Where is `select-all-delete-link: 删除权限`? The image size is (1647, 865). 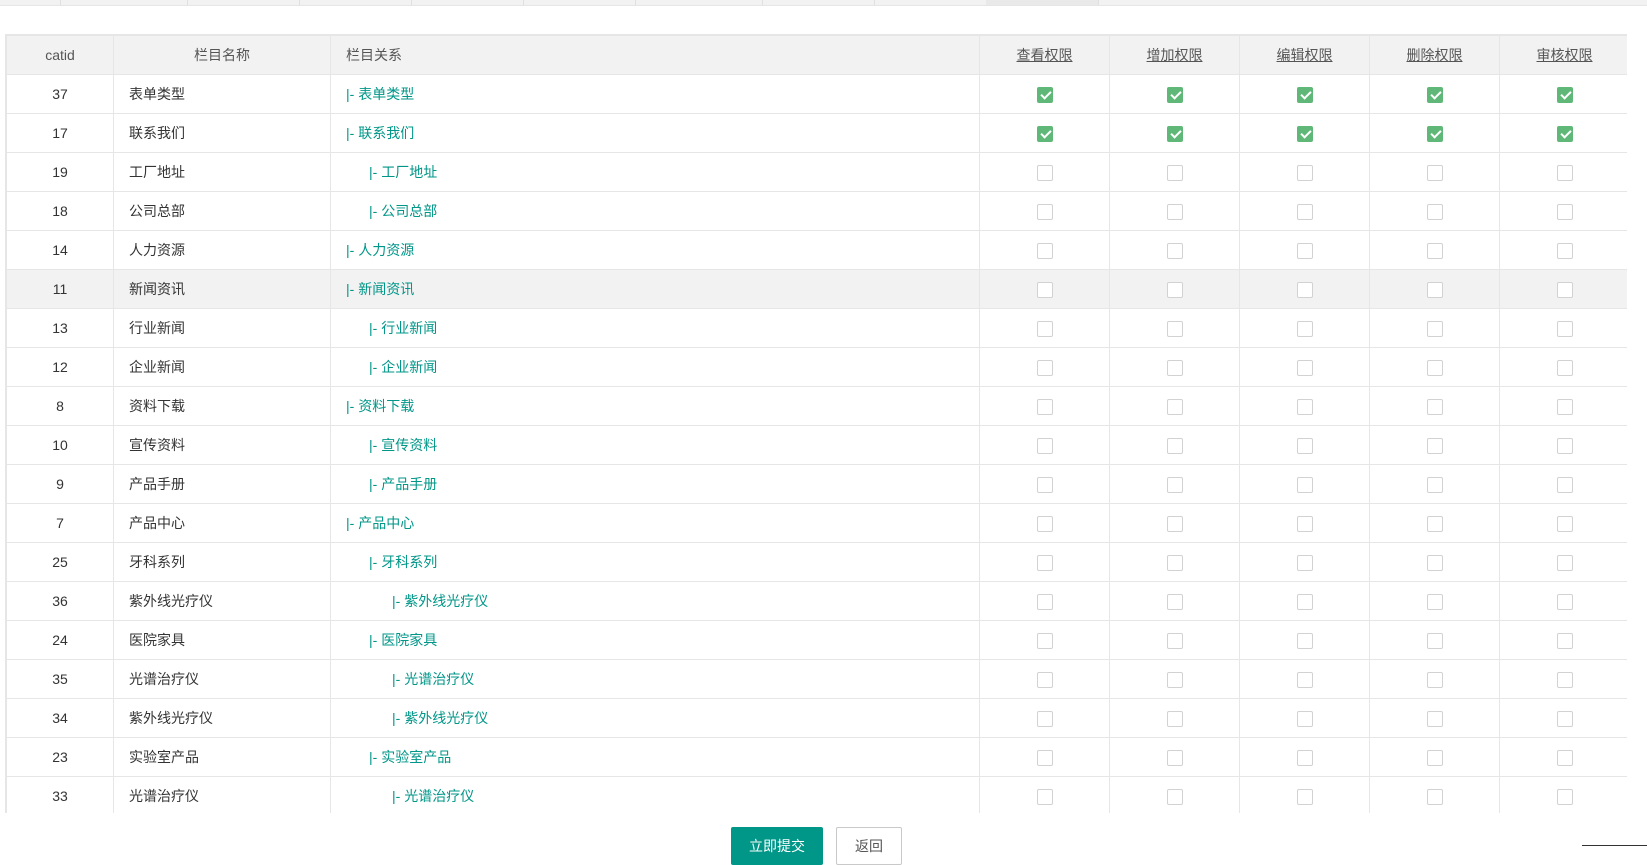 select-all-delete-link: 删除权限 is located at coordinates (1435, 55).